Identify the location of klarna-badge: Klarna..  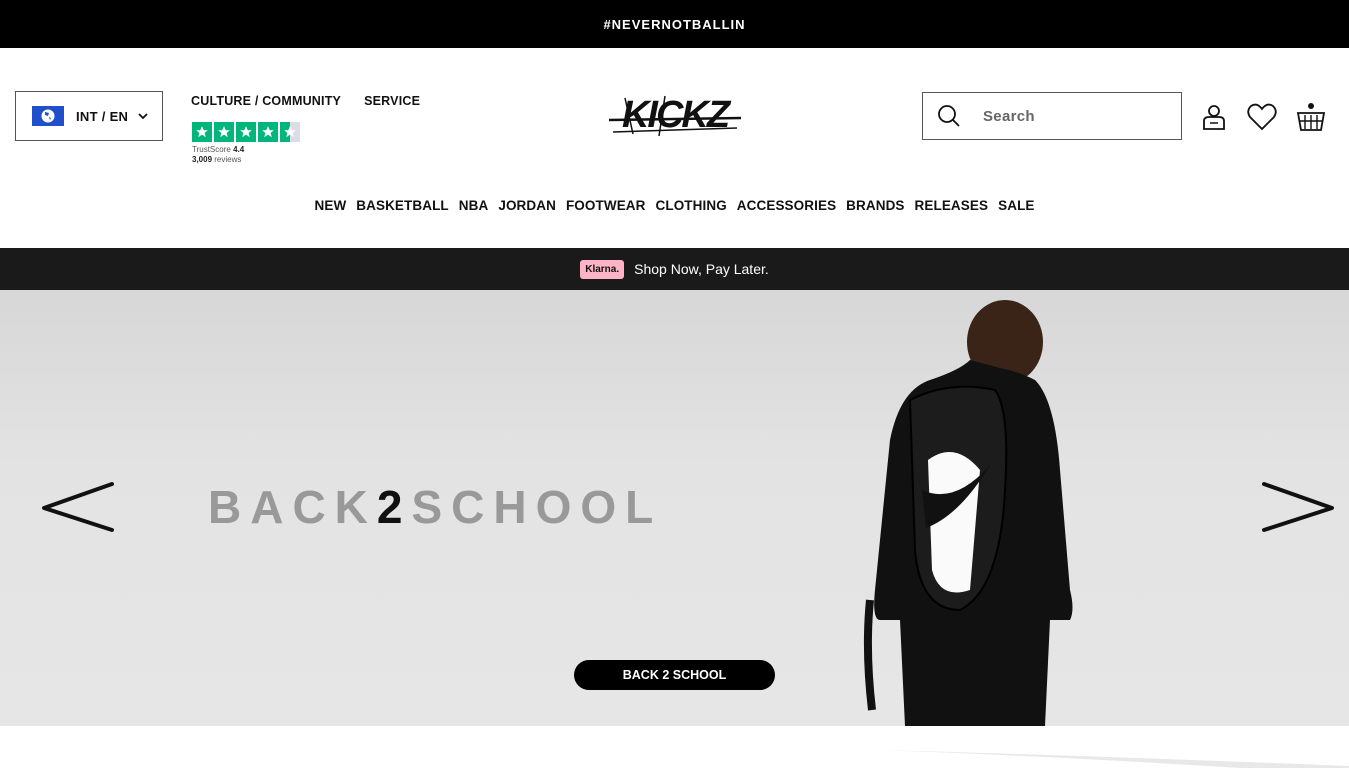
(602, 269).